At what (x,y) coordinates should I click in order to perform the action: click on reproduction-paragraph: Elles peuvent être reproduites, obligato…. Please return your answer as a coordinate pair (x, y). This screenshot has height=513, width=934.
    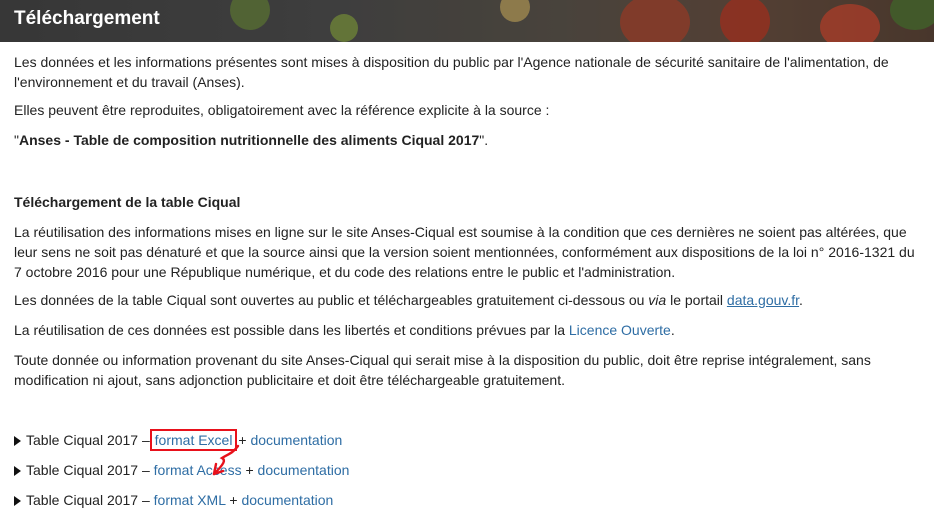
    Looking at the image, I should click on (282, 110).